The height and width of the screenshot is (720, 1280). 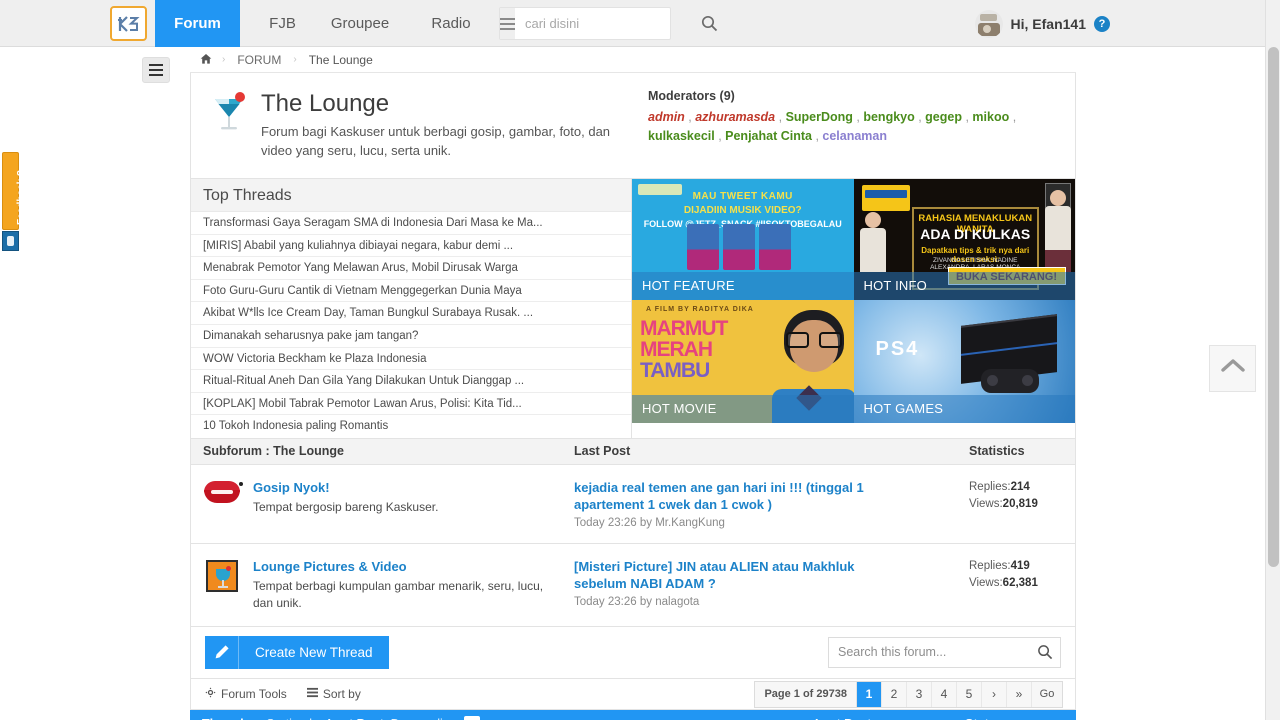 I want to click on scroll-to-top-button, so click(x=1232, y=368).